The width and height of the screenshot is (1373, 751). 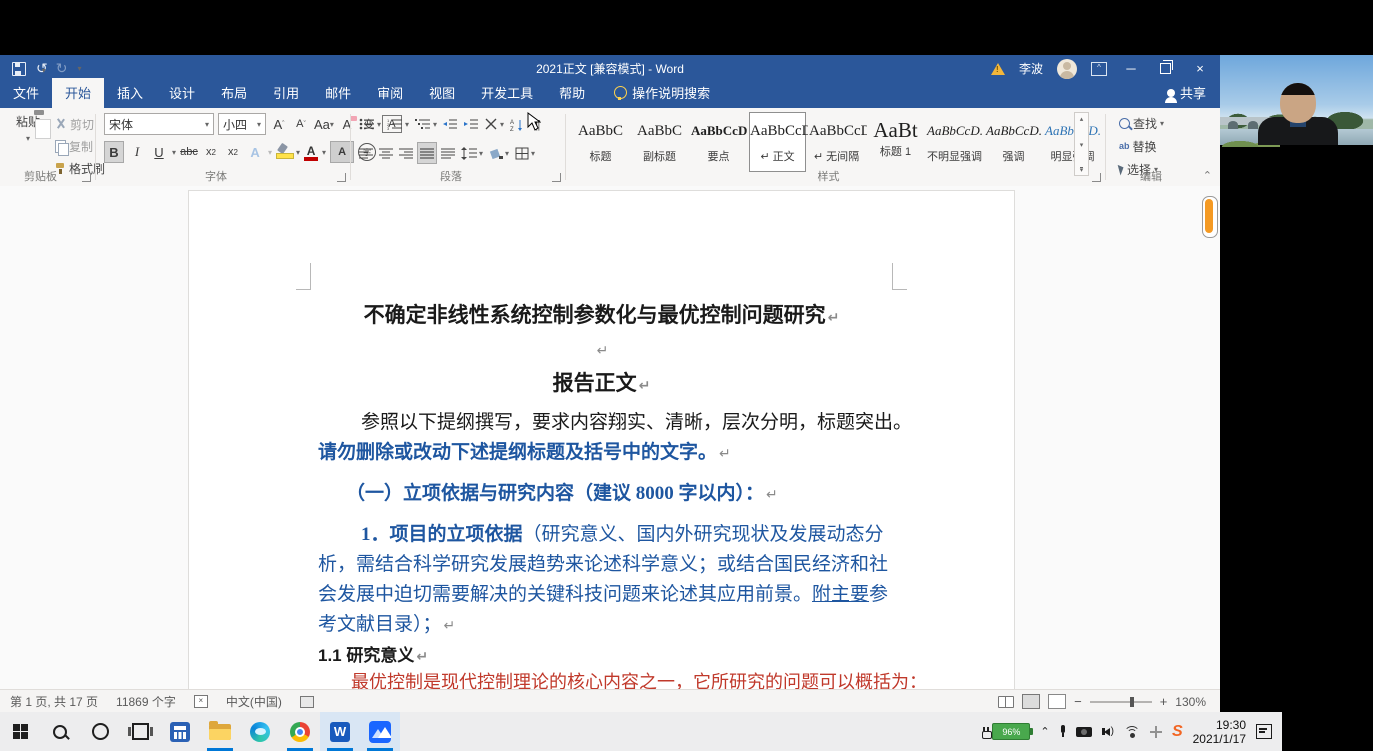 I want to click on action-center-icon, so click(x=1264, y=731).